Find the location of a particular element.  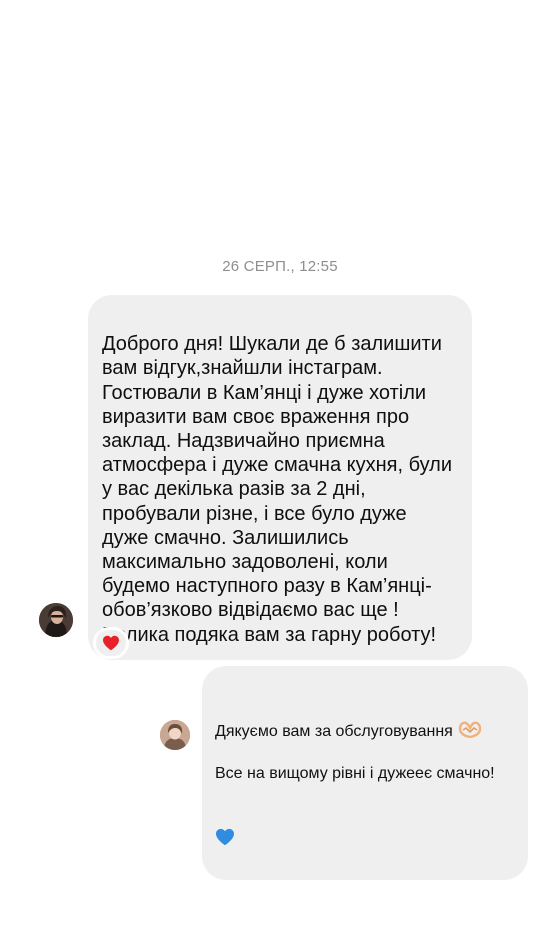

red-heart-icon is located at coordinates (111, 643).